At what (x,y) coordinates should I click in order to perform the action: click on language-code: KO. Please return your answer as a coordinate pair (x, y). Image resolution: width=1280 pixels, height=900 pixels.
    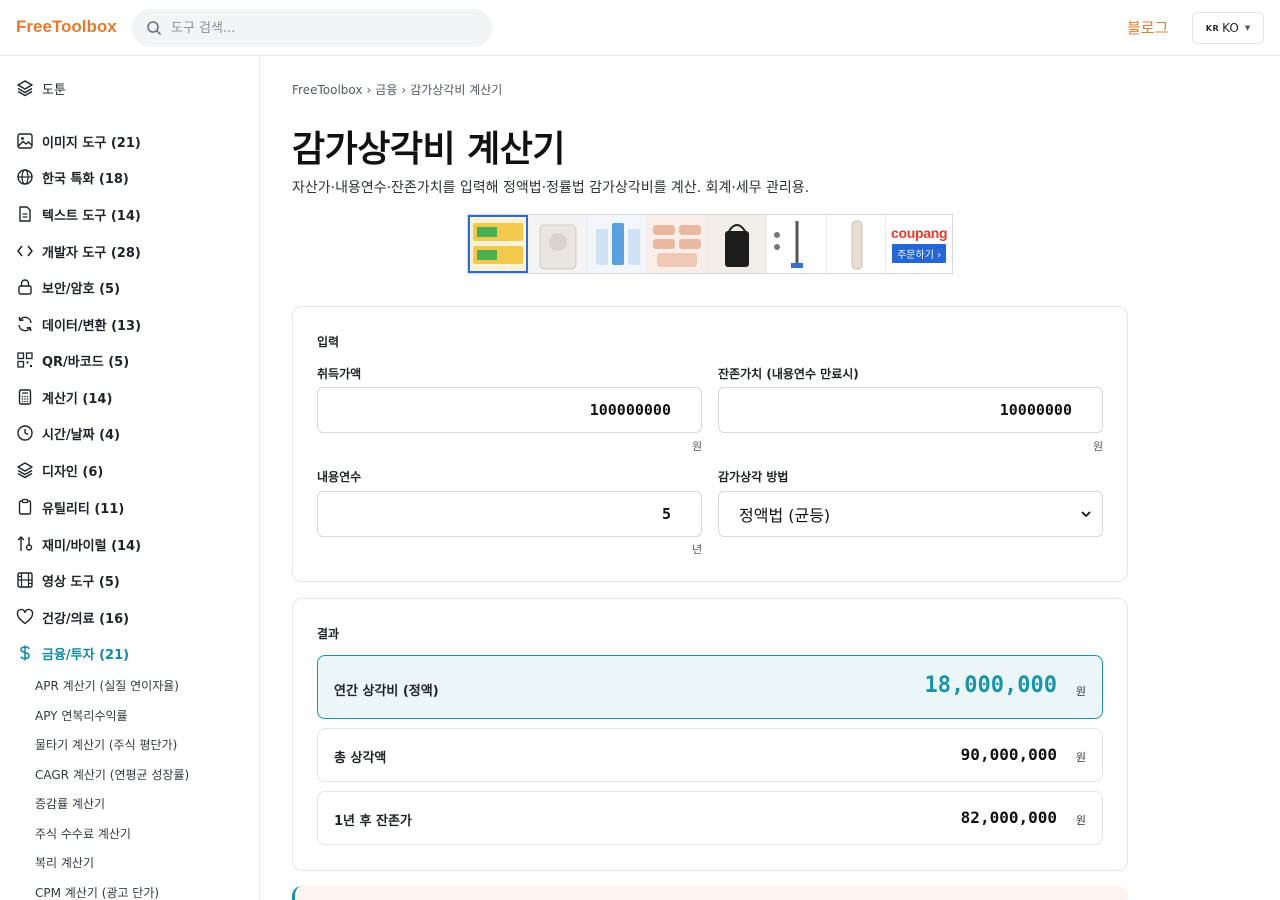
    Looking at the image, I should click on (1230, 28).